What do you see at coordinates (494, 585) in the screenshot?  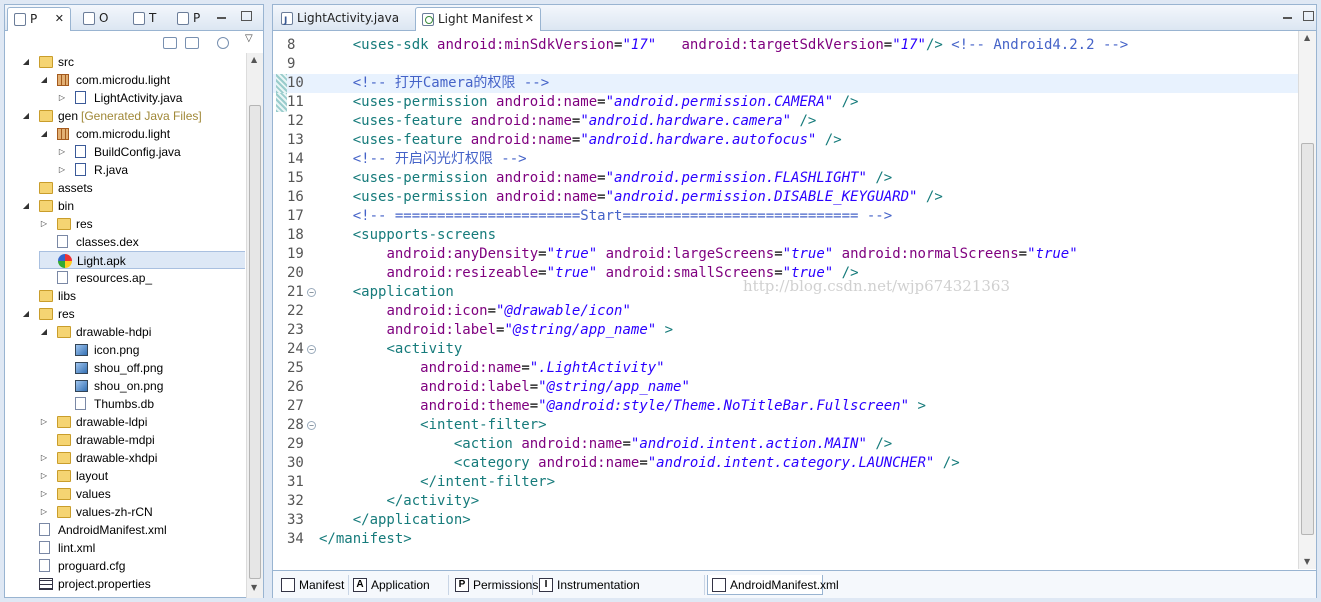 I see `tab-permissions: P Permissions` at bounding box center [494, 585].